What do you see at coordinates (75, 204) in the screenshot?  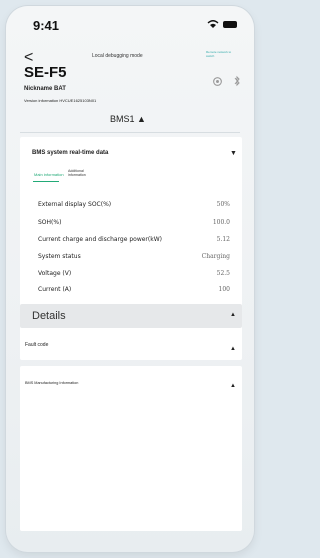 I see `row-label-soc: External display SOC(%)` at bounding box center [75, 204].